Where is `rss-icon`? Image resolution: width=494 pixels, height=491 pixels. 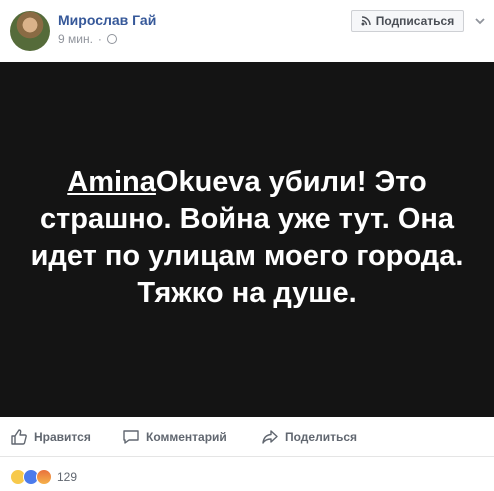
rss-icon is located at coordinates (366, 21).